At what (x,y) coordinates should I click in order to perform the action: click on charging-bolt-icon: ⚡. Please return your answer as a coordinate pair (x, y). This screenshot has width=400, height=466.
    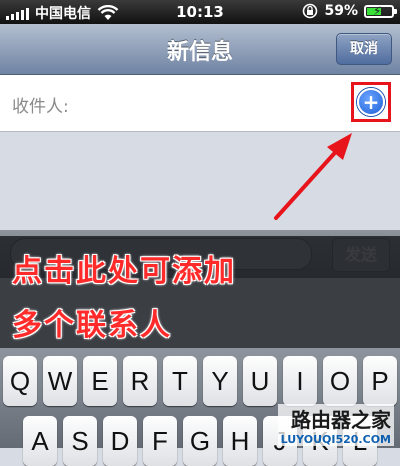
    Looking at the image, I should click on (377, 10).